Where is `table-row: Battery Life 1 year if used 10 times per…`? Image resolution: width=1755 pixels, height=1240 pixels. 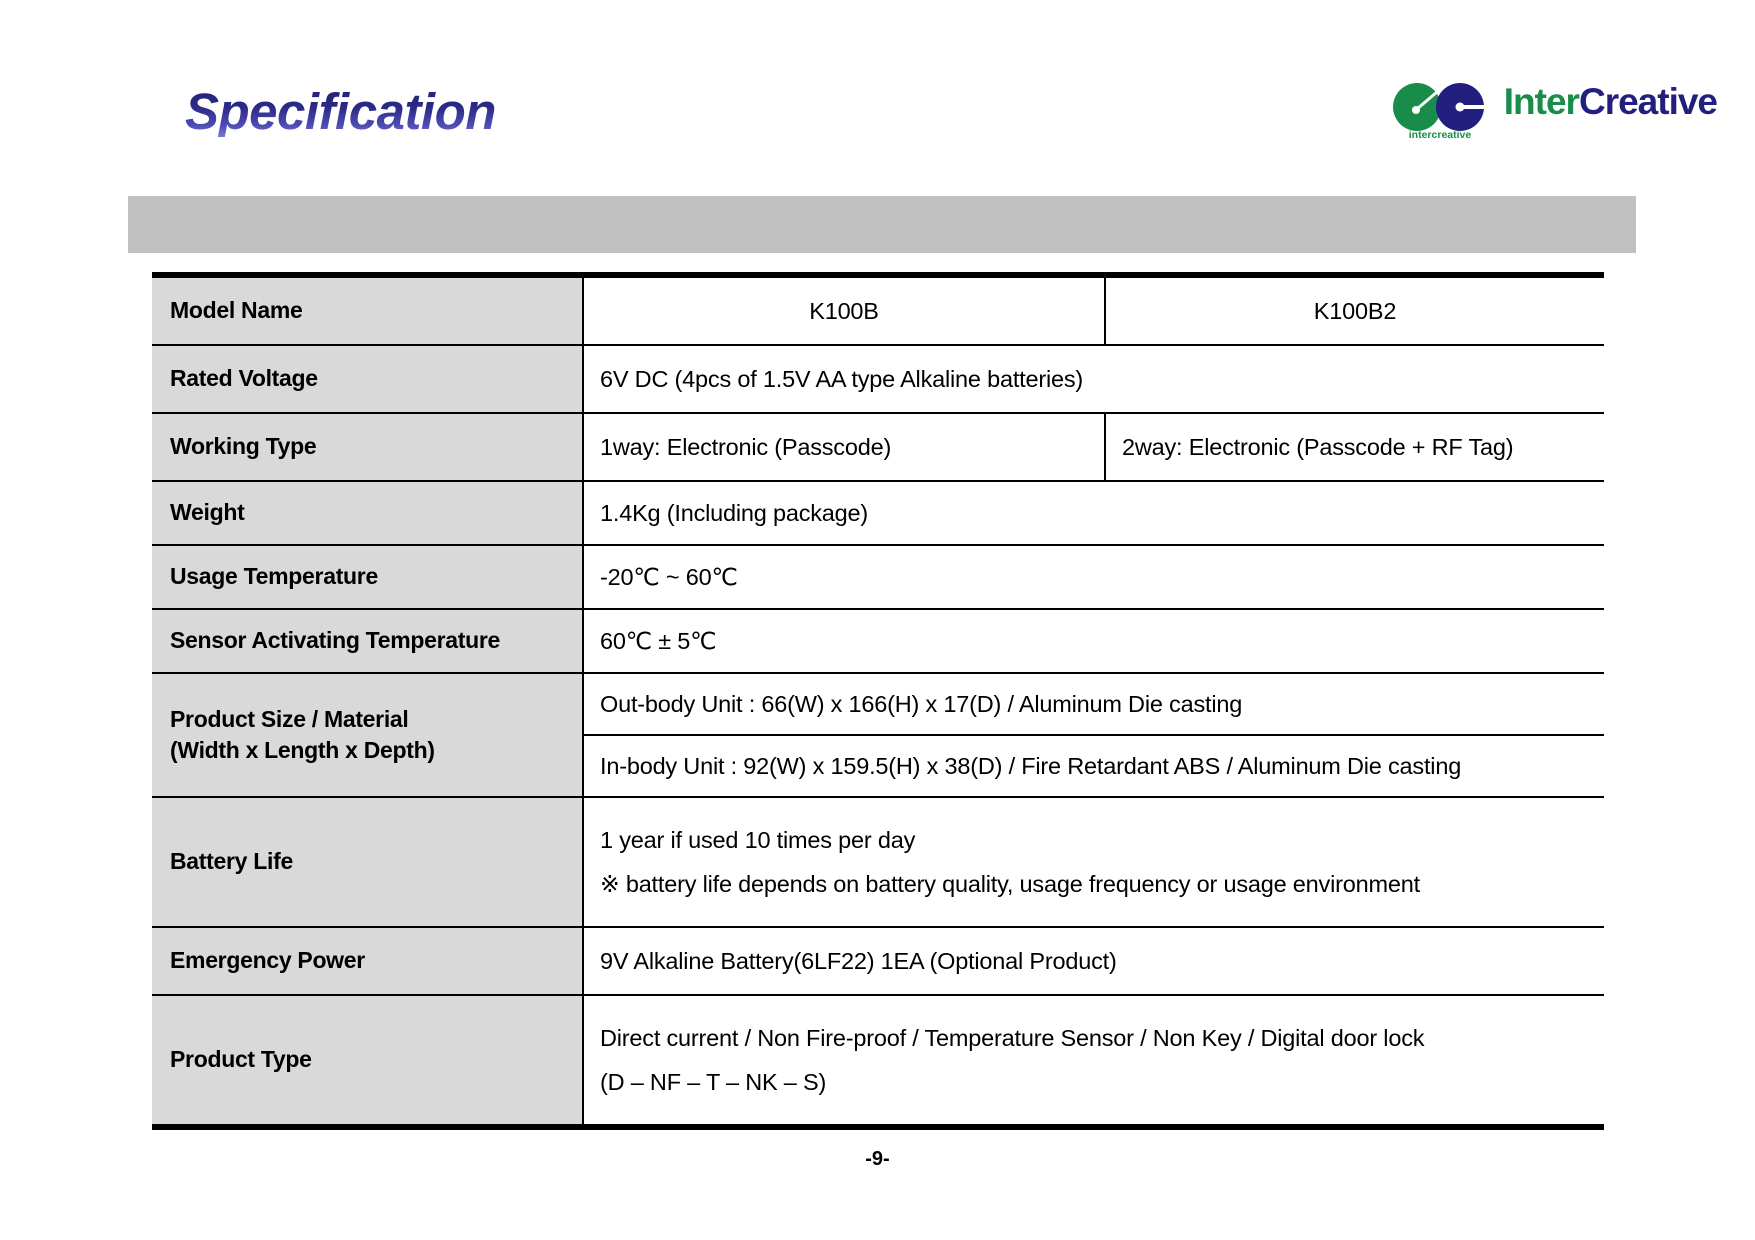
table-row: Battery Life 1 year if used 10 times per… is located at coordinates (878, 862).